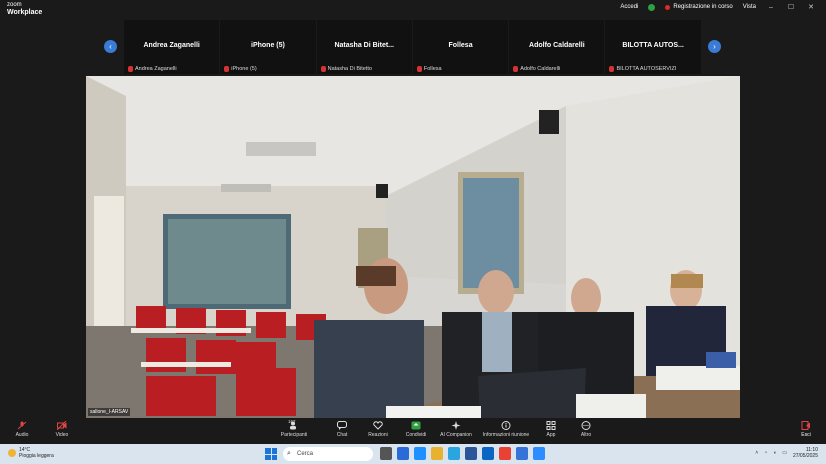  Describe the element at coordinates (378, 435) in the screenshot. I see `reactions-label: Reazioni` at that location.